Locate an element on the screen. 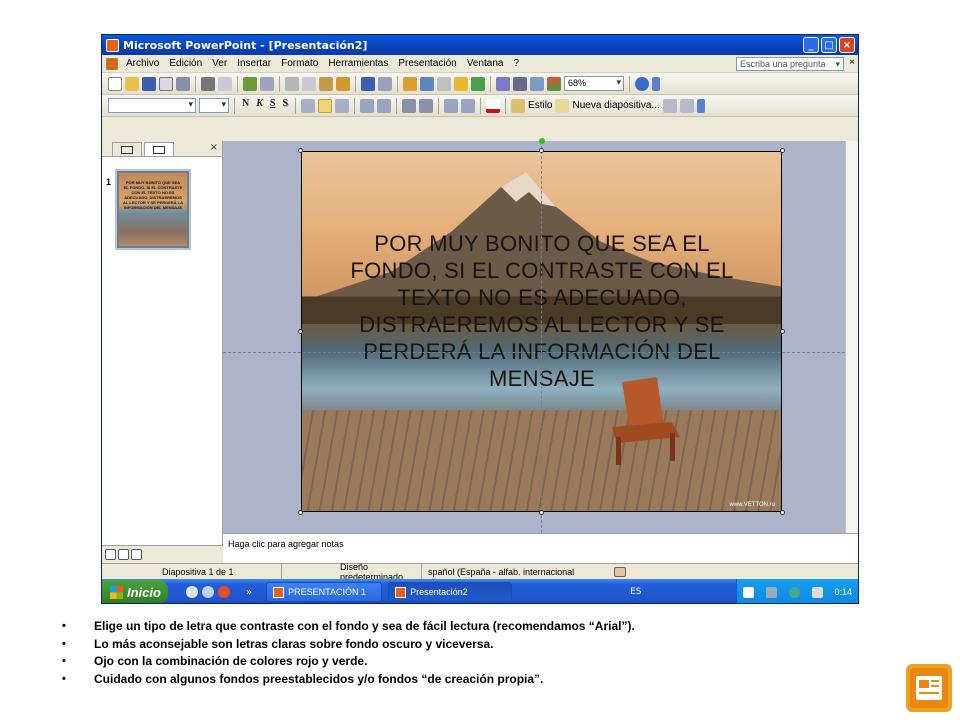  notes-pane: Haga clic para agregar notas is located at coordinates (540, 548).